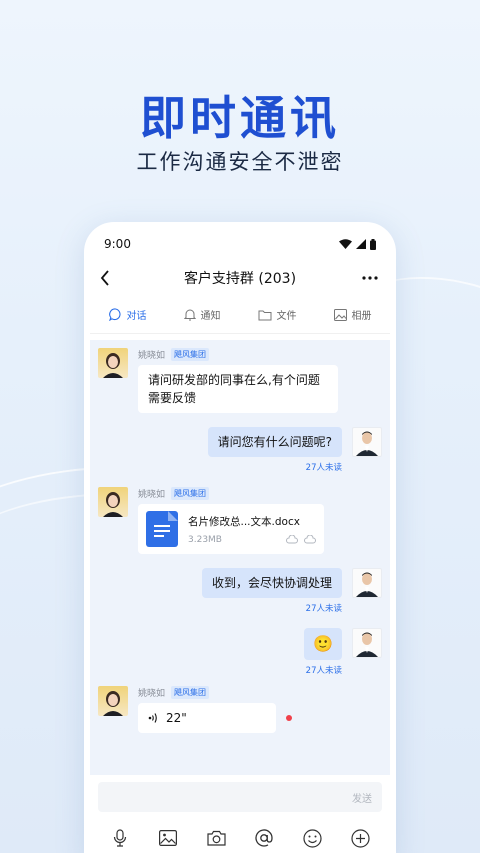 This screenshot has height=853, width=480. I want to click on voice-message: 22", so click(207, 718).